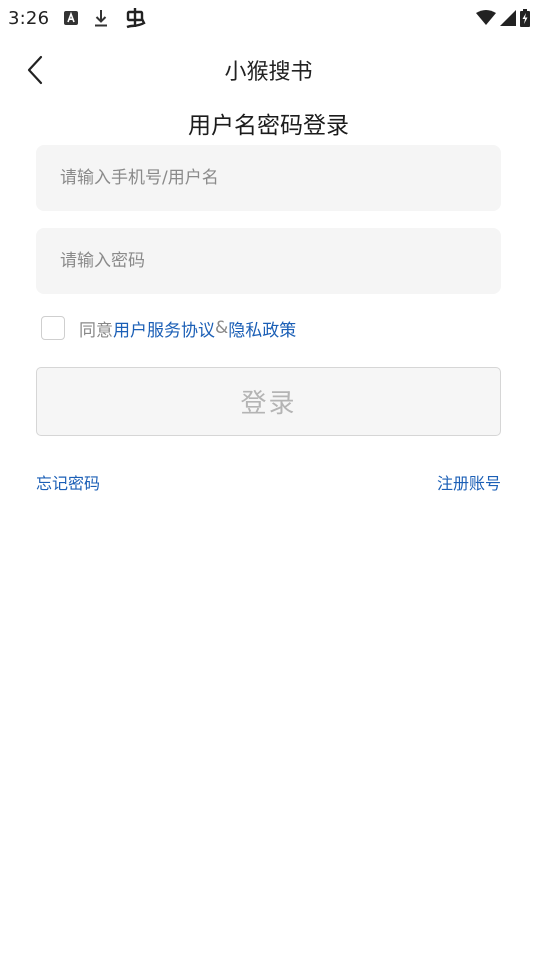  What do you see at coordinates (486, 18) in the screenshot?
I see `wifi-icon` at bounding box center [486, 18].